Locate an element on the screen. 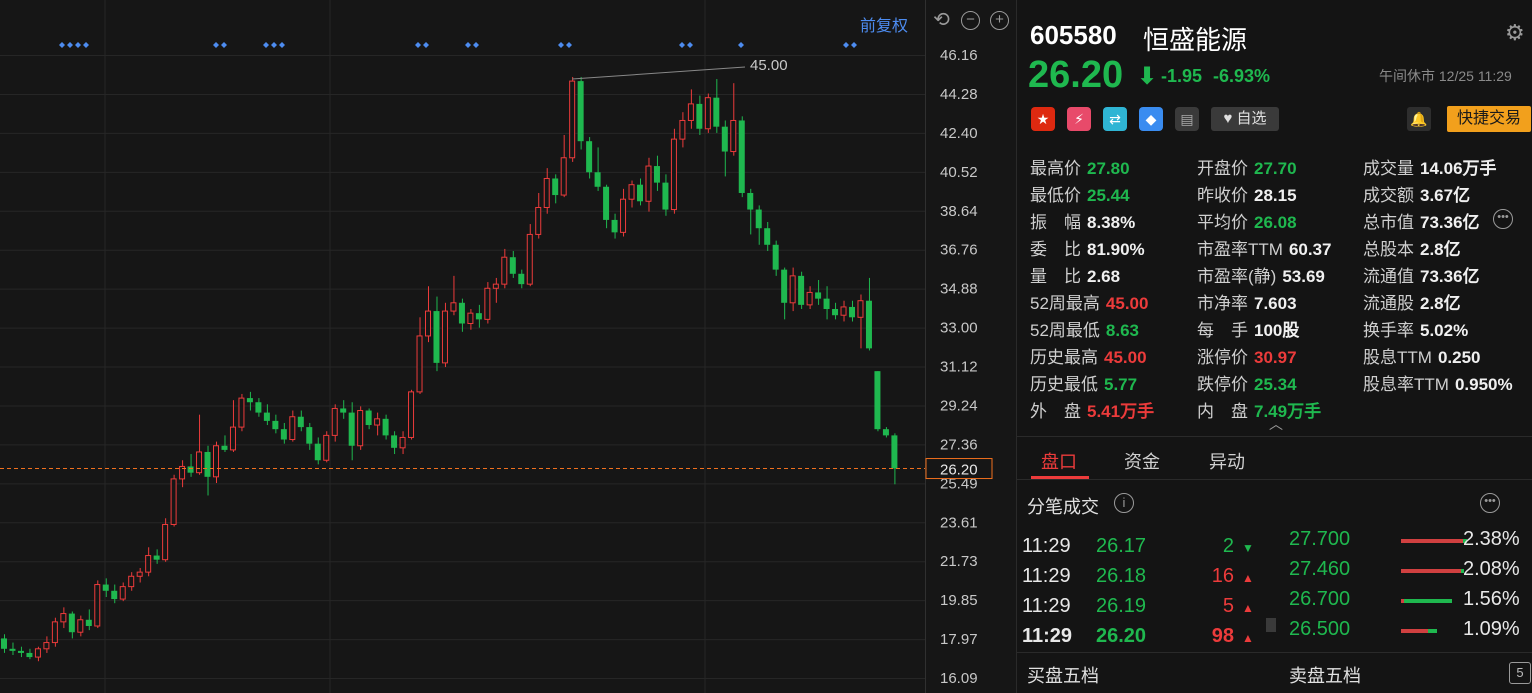 Image resolution: width=1532 pixels, height=693 pixels. stat-item: 量 比 2.68 is located at coordinates (1075, 274).